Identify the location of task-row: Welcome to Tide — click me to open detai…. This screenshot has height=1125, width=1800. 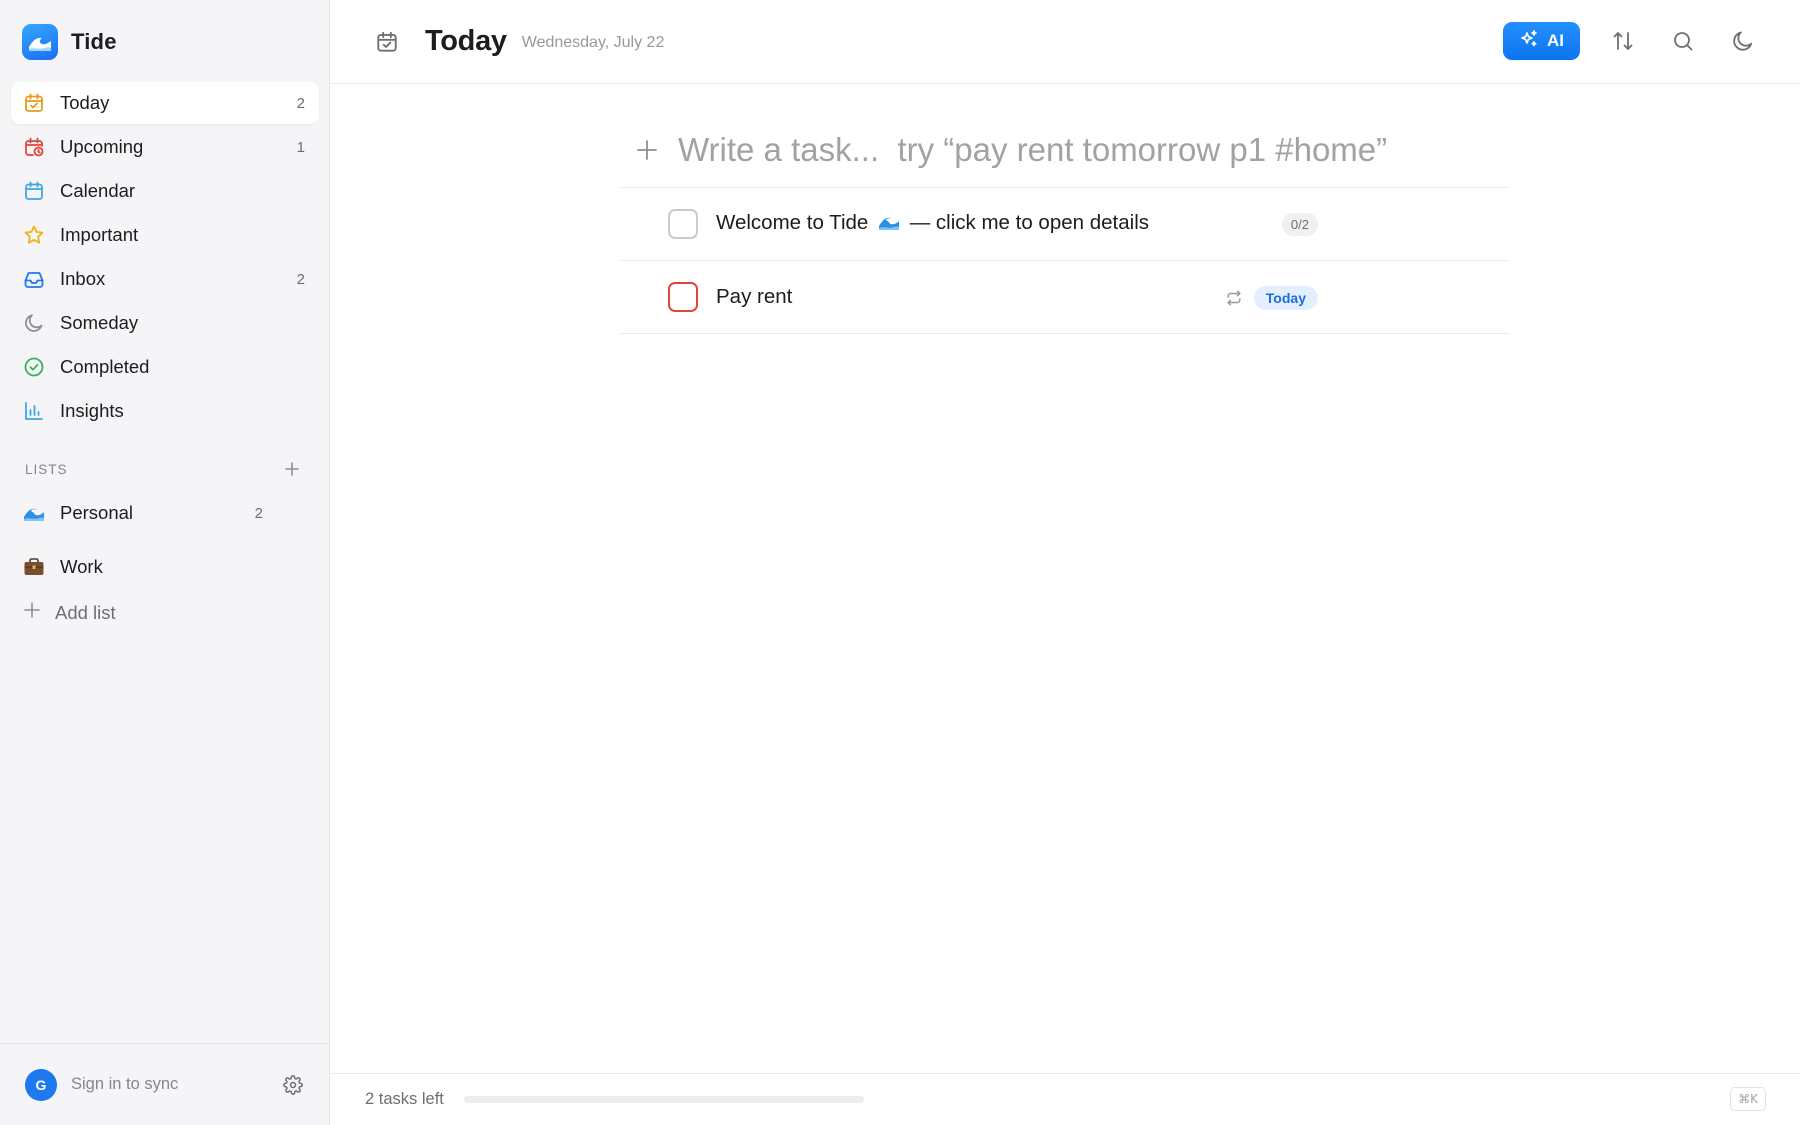
(1065, 224).